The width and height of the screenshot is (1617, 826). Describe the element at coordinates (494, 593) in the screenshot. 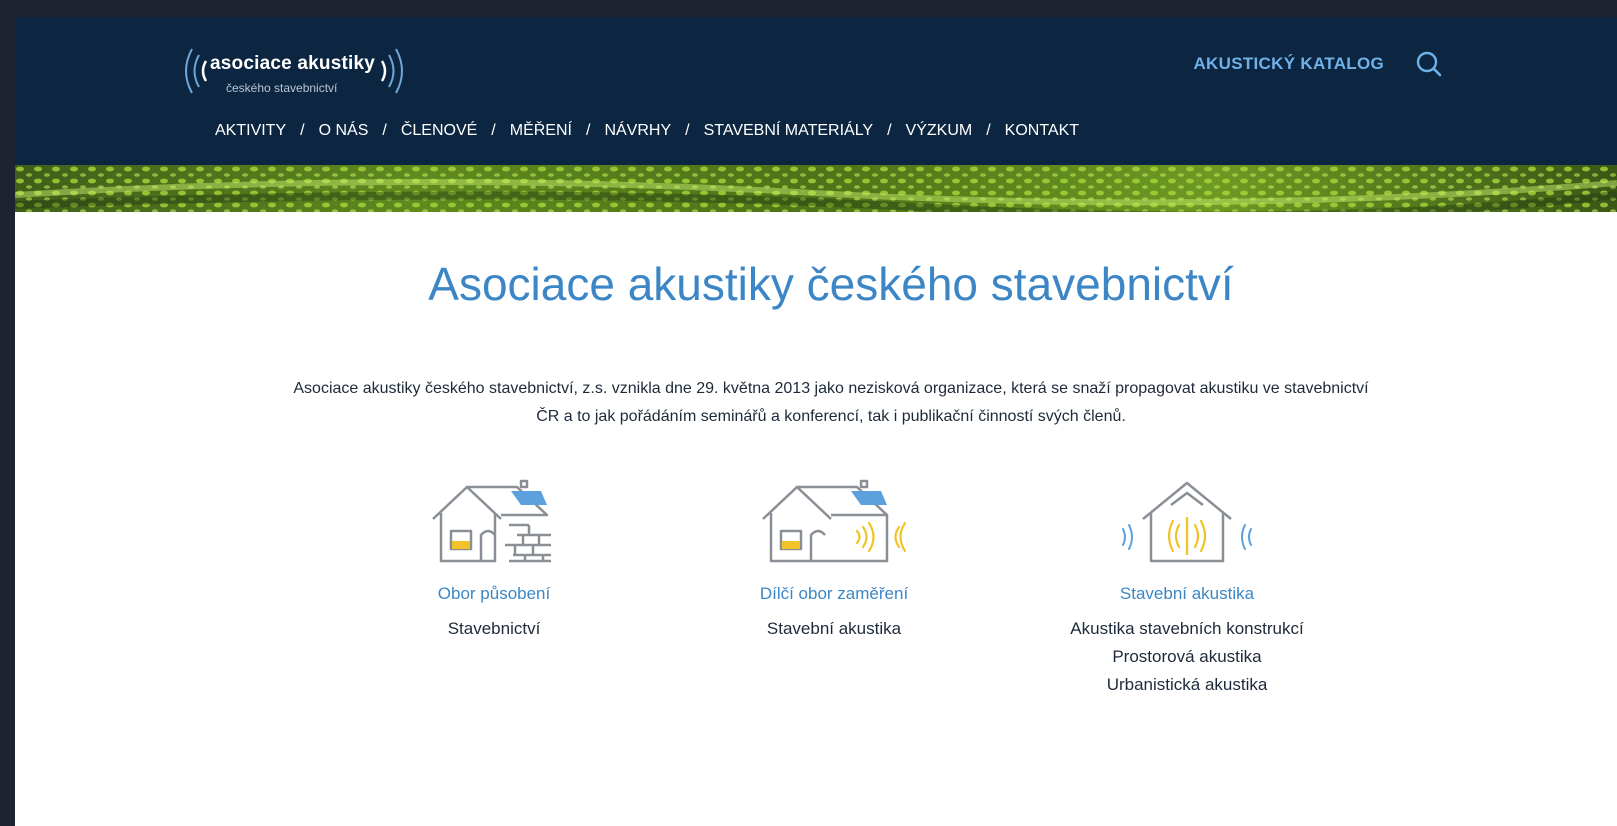

I see `column-title: Obor působení` at that location.